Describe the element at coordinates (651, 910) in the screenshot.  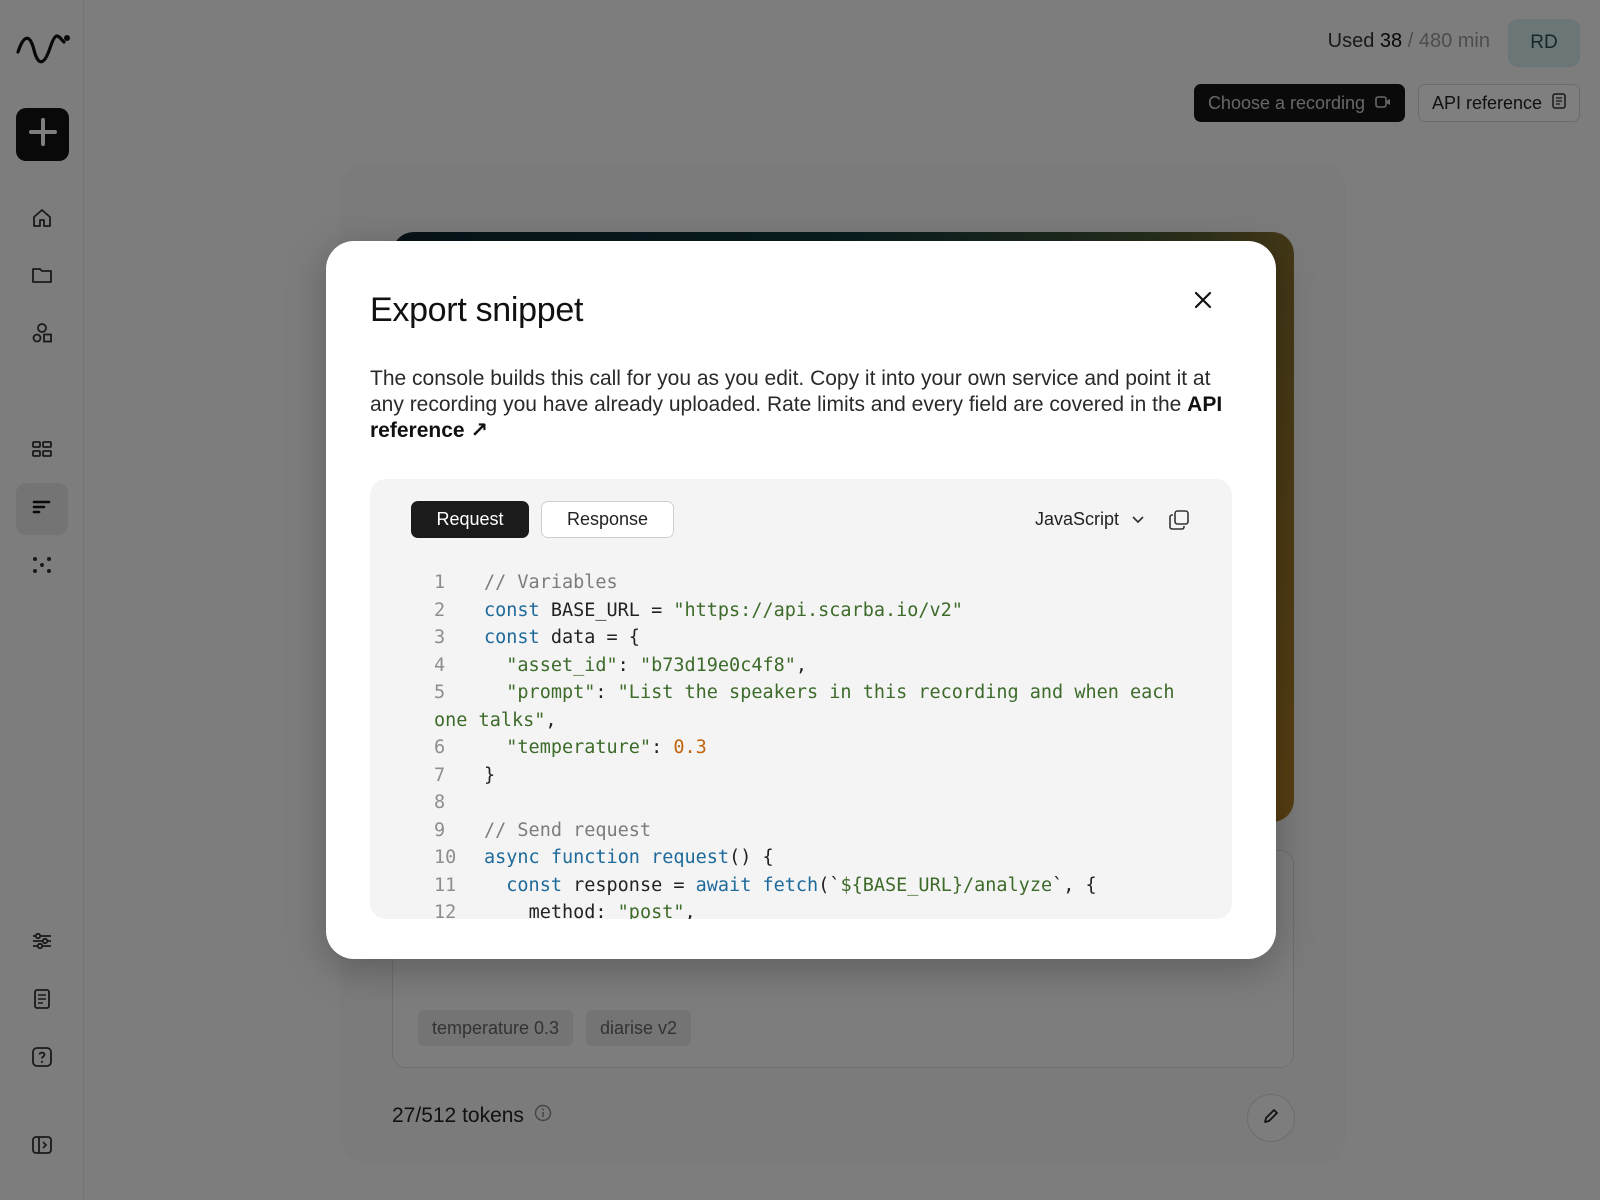
I see `code-token: "post"` at that location.